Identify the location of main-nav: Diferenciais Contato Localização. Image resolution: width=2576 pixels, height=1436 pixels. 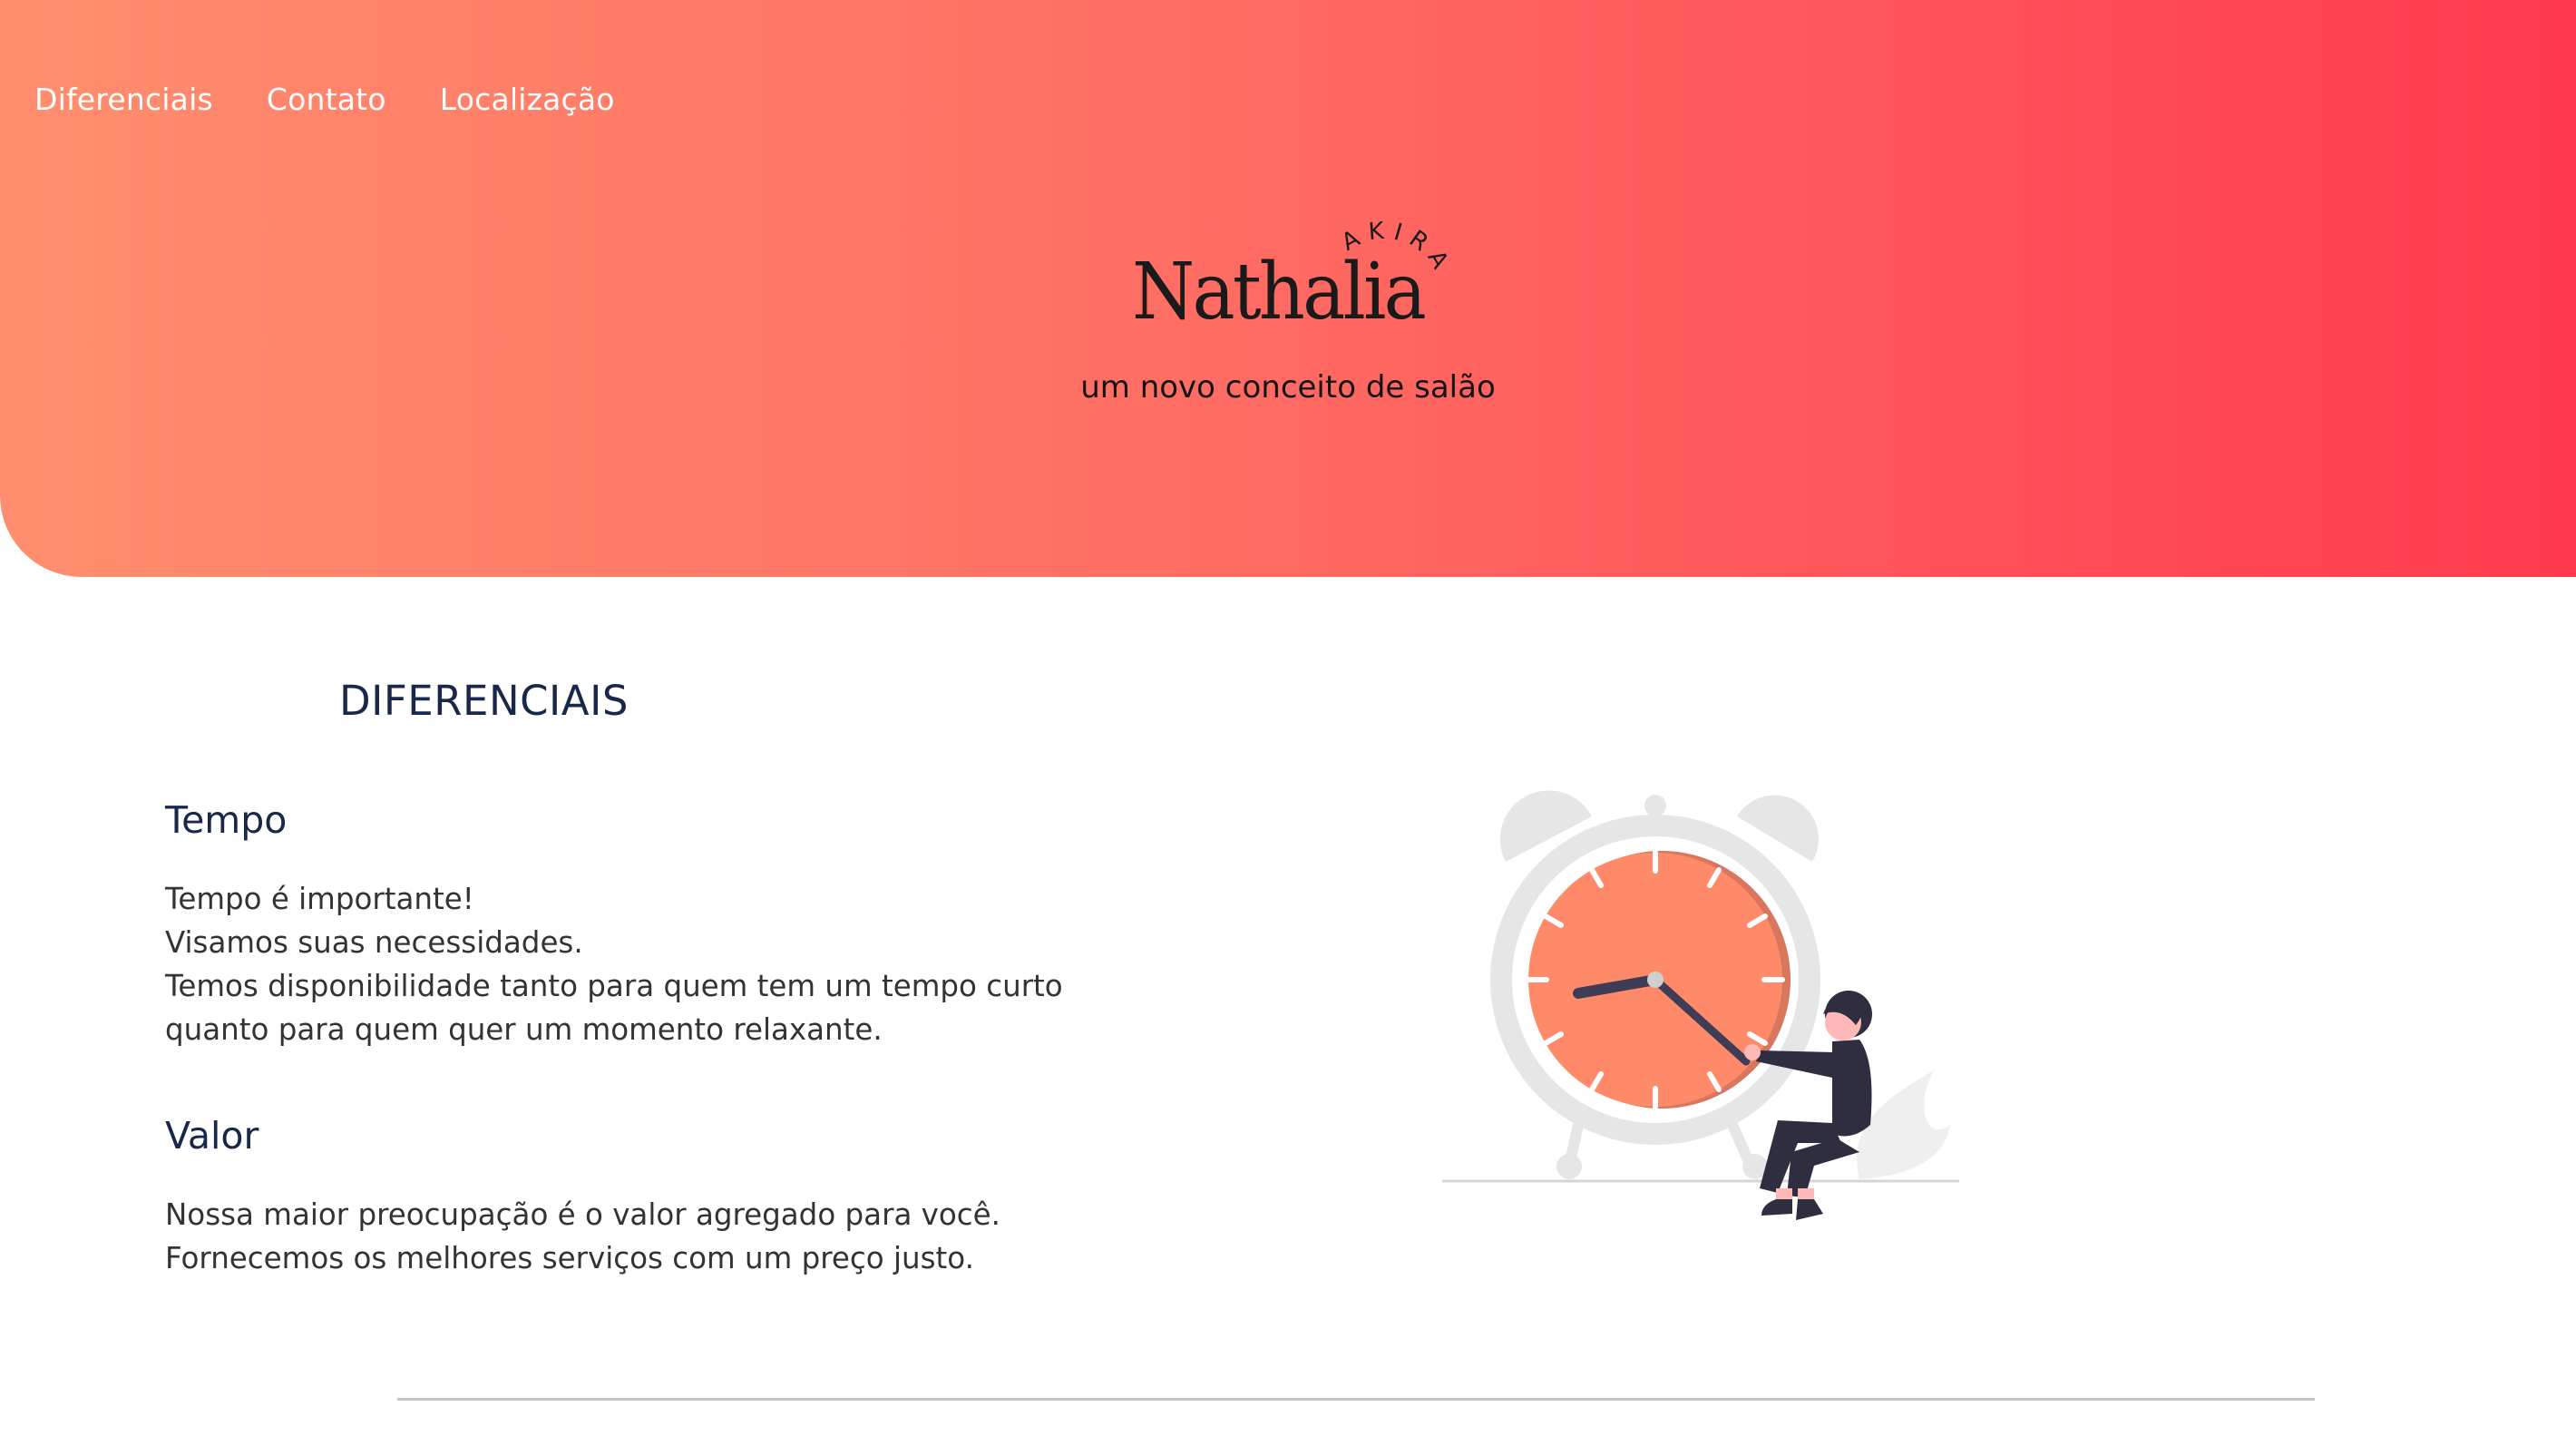
(324, 99).